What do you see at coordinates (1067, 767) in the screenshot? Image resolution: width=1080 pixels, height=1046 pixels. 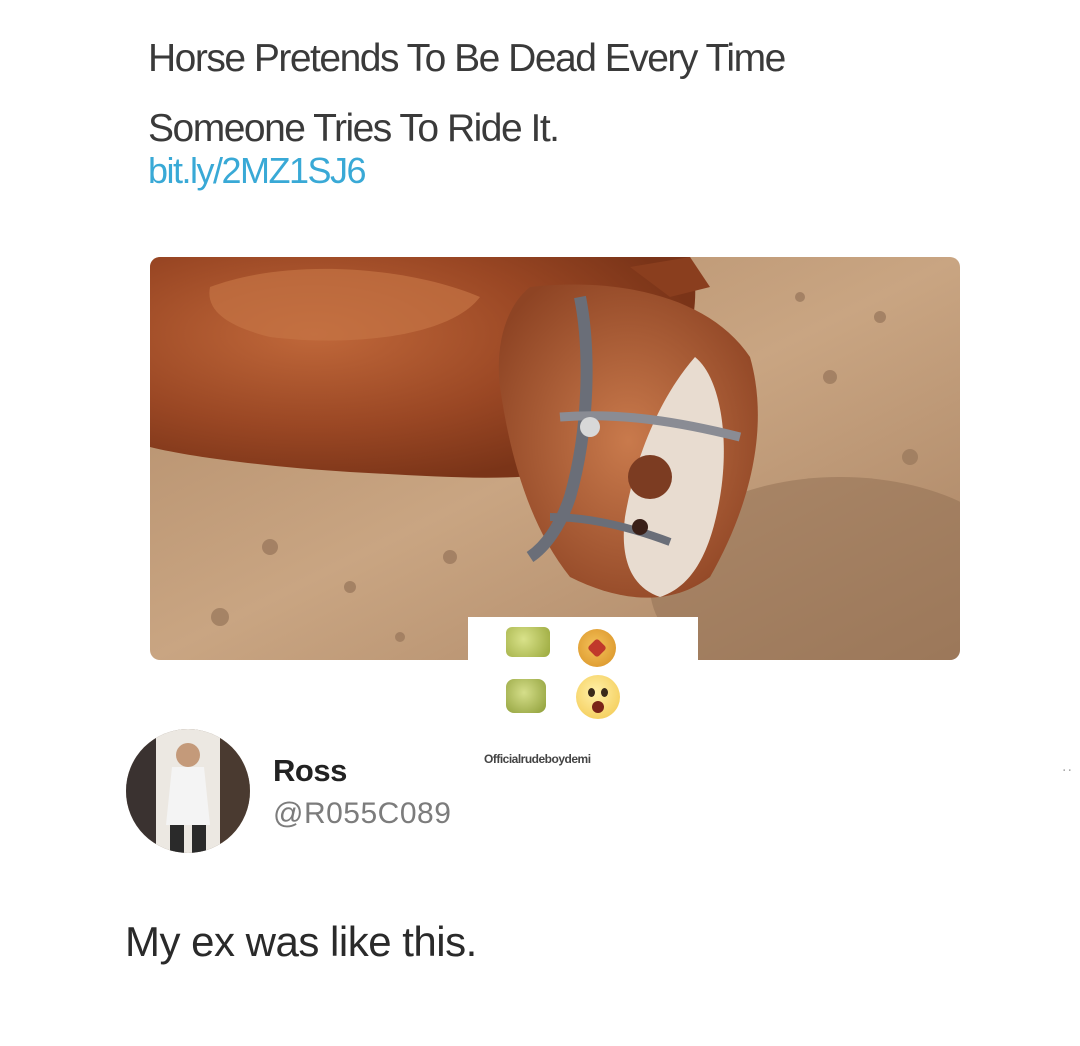 I see `more-options-icon: ..` at bounding box center [1067, 767].